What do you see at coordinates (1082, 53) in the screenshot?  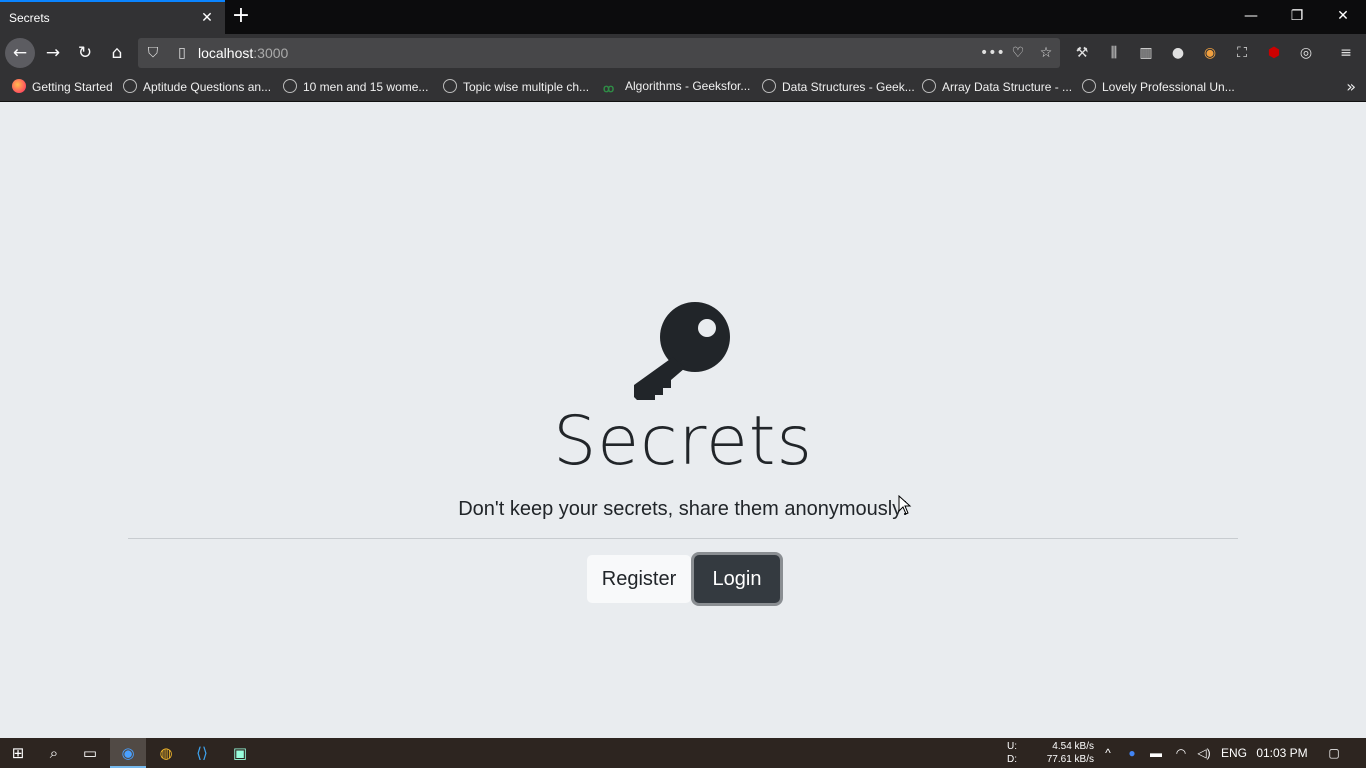 I see `wrench-icon: ⚒` at bounding box center [1082, 53].